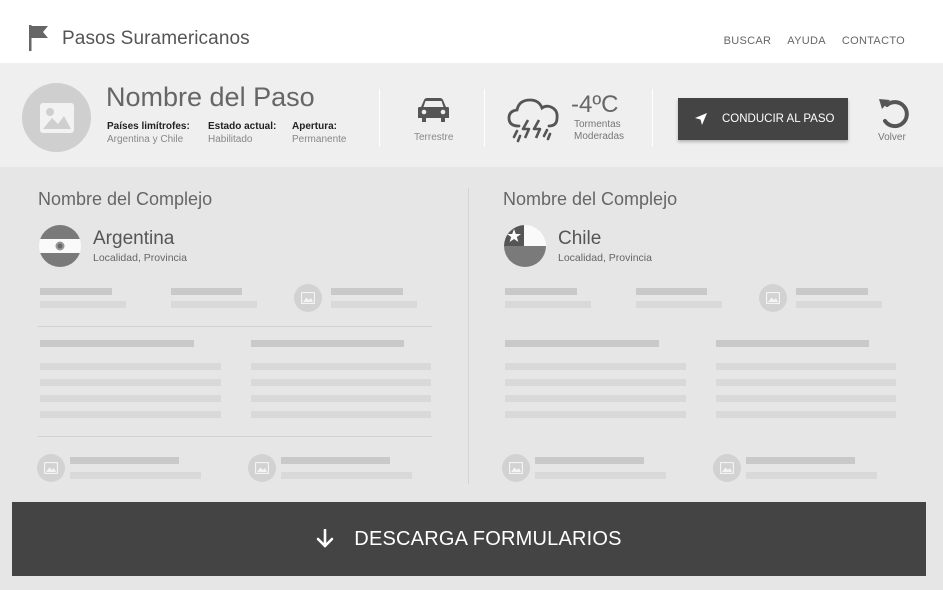 This screenshot has height=590, width=943. Describe the element at coordinates (325, 538) in the screenshot. I see `arrow-down-icon` at that location.